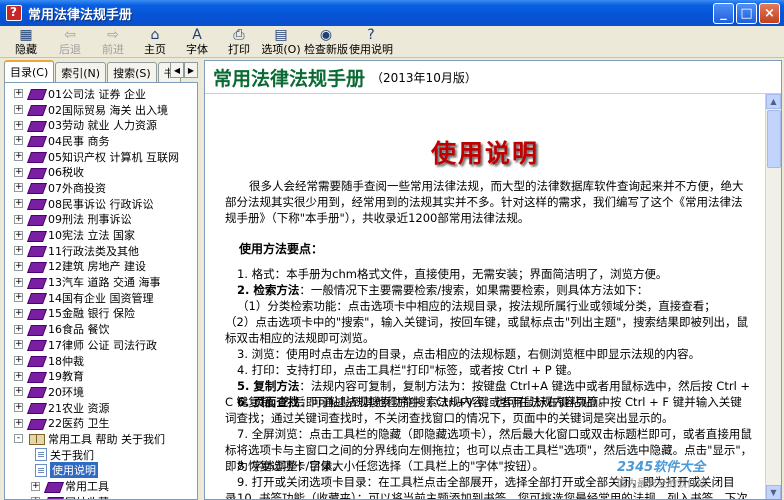  What do you see at coordinates (769, 13) in the screenshot?
I see `close-button: ×` at bounding box center [769, 13].